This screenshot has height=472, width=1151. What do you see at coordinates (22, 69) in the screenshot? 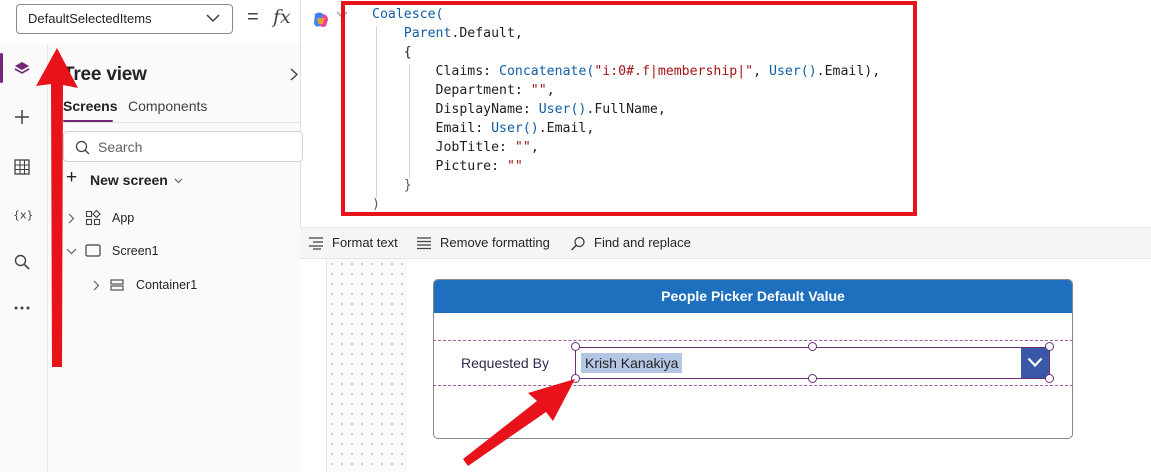
I see `layers-icon` at bounding box center [22, 69].